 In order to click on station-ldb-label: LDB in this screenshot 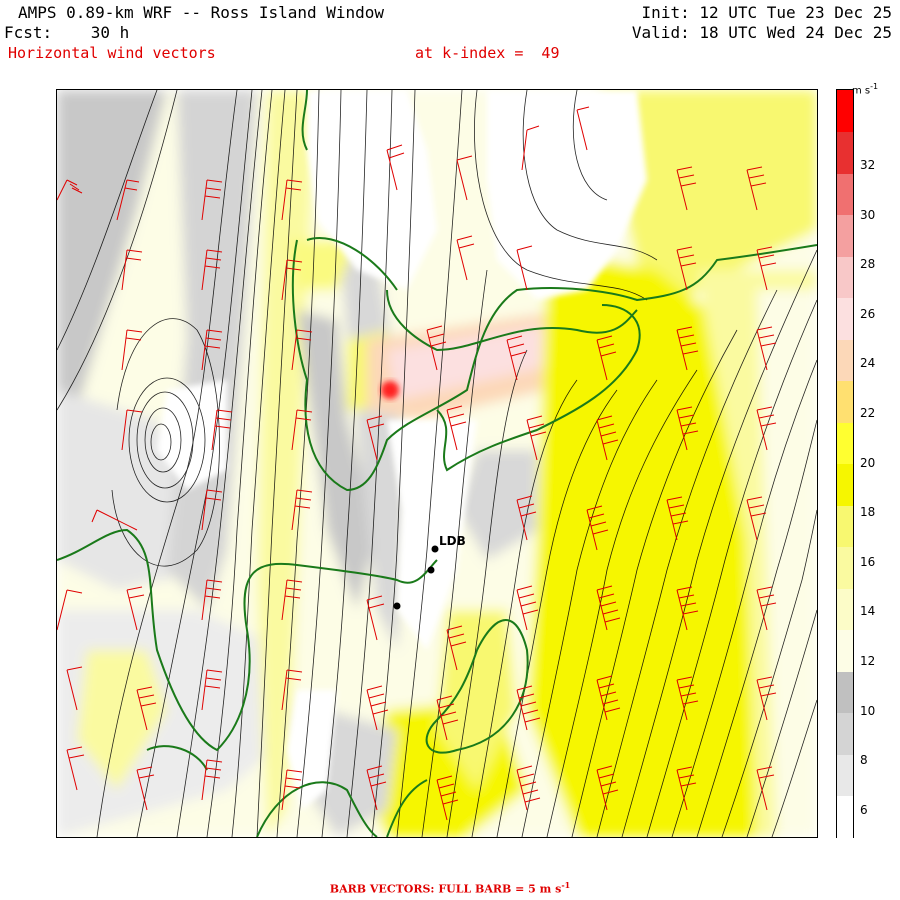, I will do `click(452, 541)`.